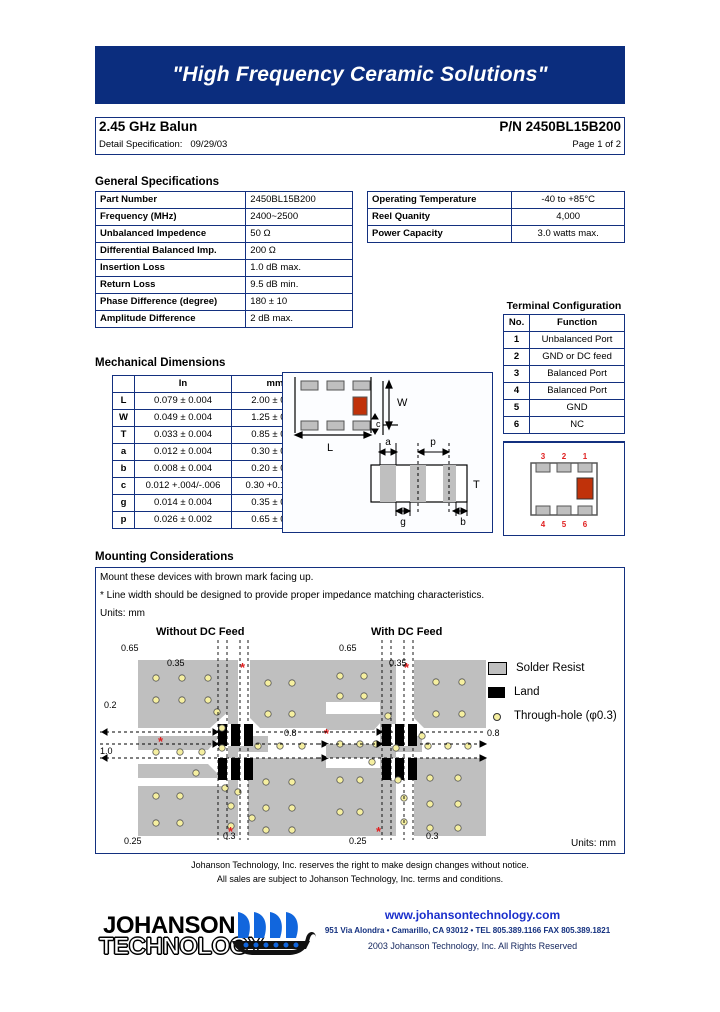  What do you see at coordinates (106, 751) in the screenshot?
I see `dim-left-1-0: 1.0` at bounding box center [106, 751].